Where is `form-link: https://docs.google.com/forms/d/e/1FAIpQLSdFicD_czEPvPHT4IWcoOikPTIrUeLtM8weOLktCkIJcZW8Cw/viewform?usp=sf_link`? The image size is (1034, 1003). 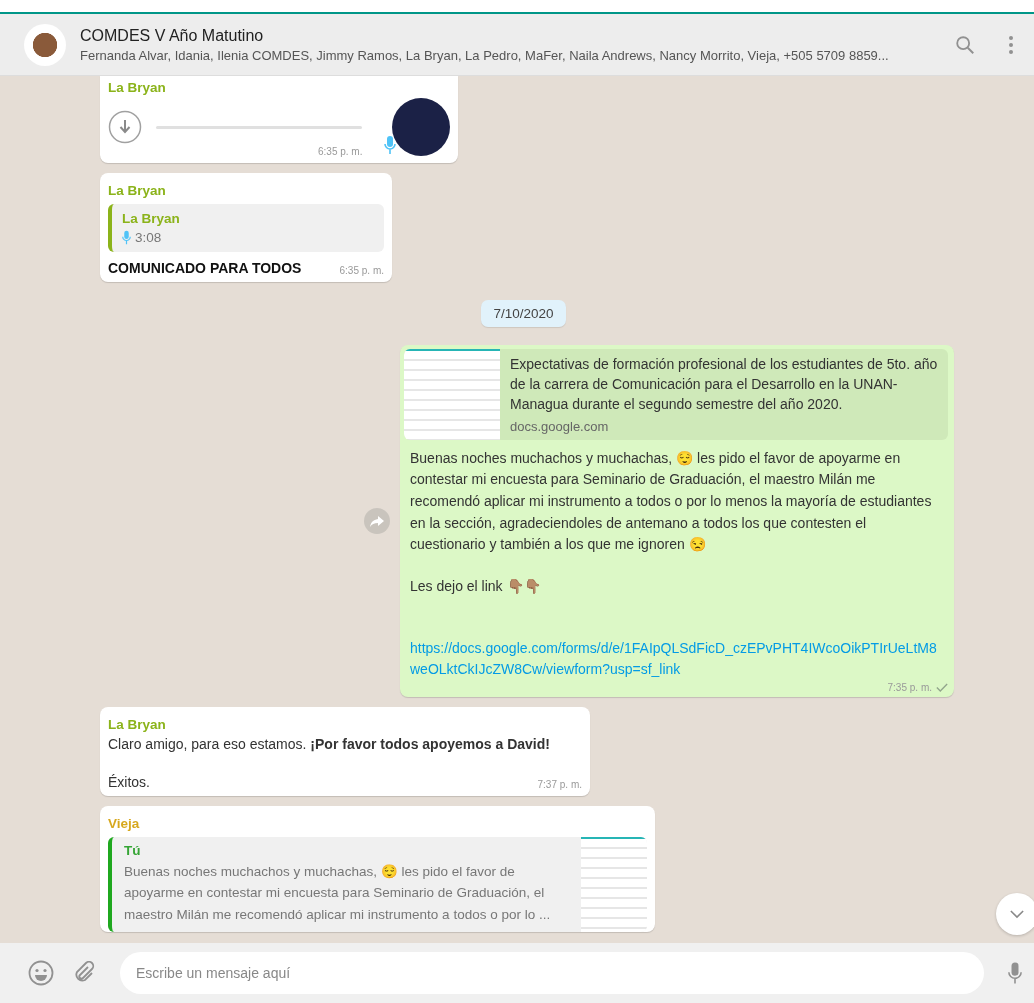 form-link: https://docs.google.com/forms/d/e/1FAIpQLSdFicD_czEPvPHT4IWcoOikPTIrUeLtM8weOLktCkIJcZW8Cw/viewform?usp=sf_link is located at coordinates (676, 659).